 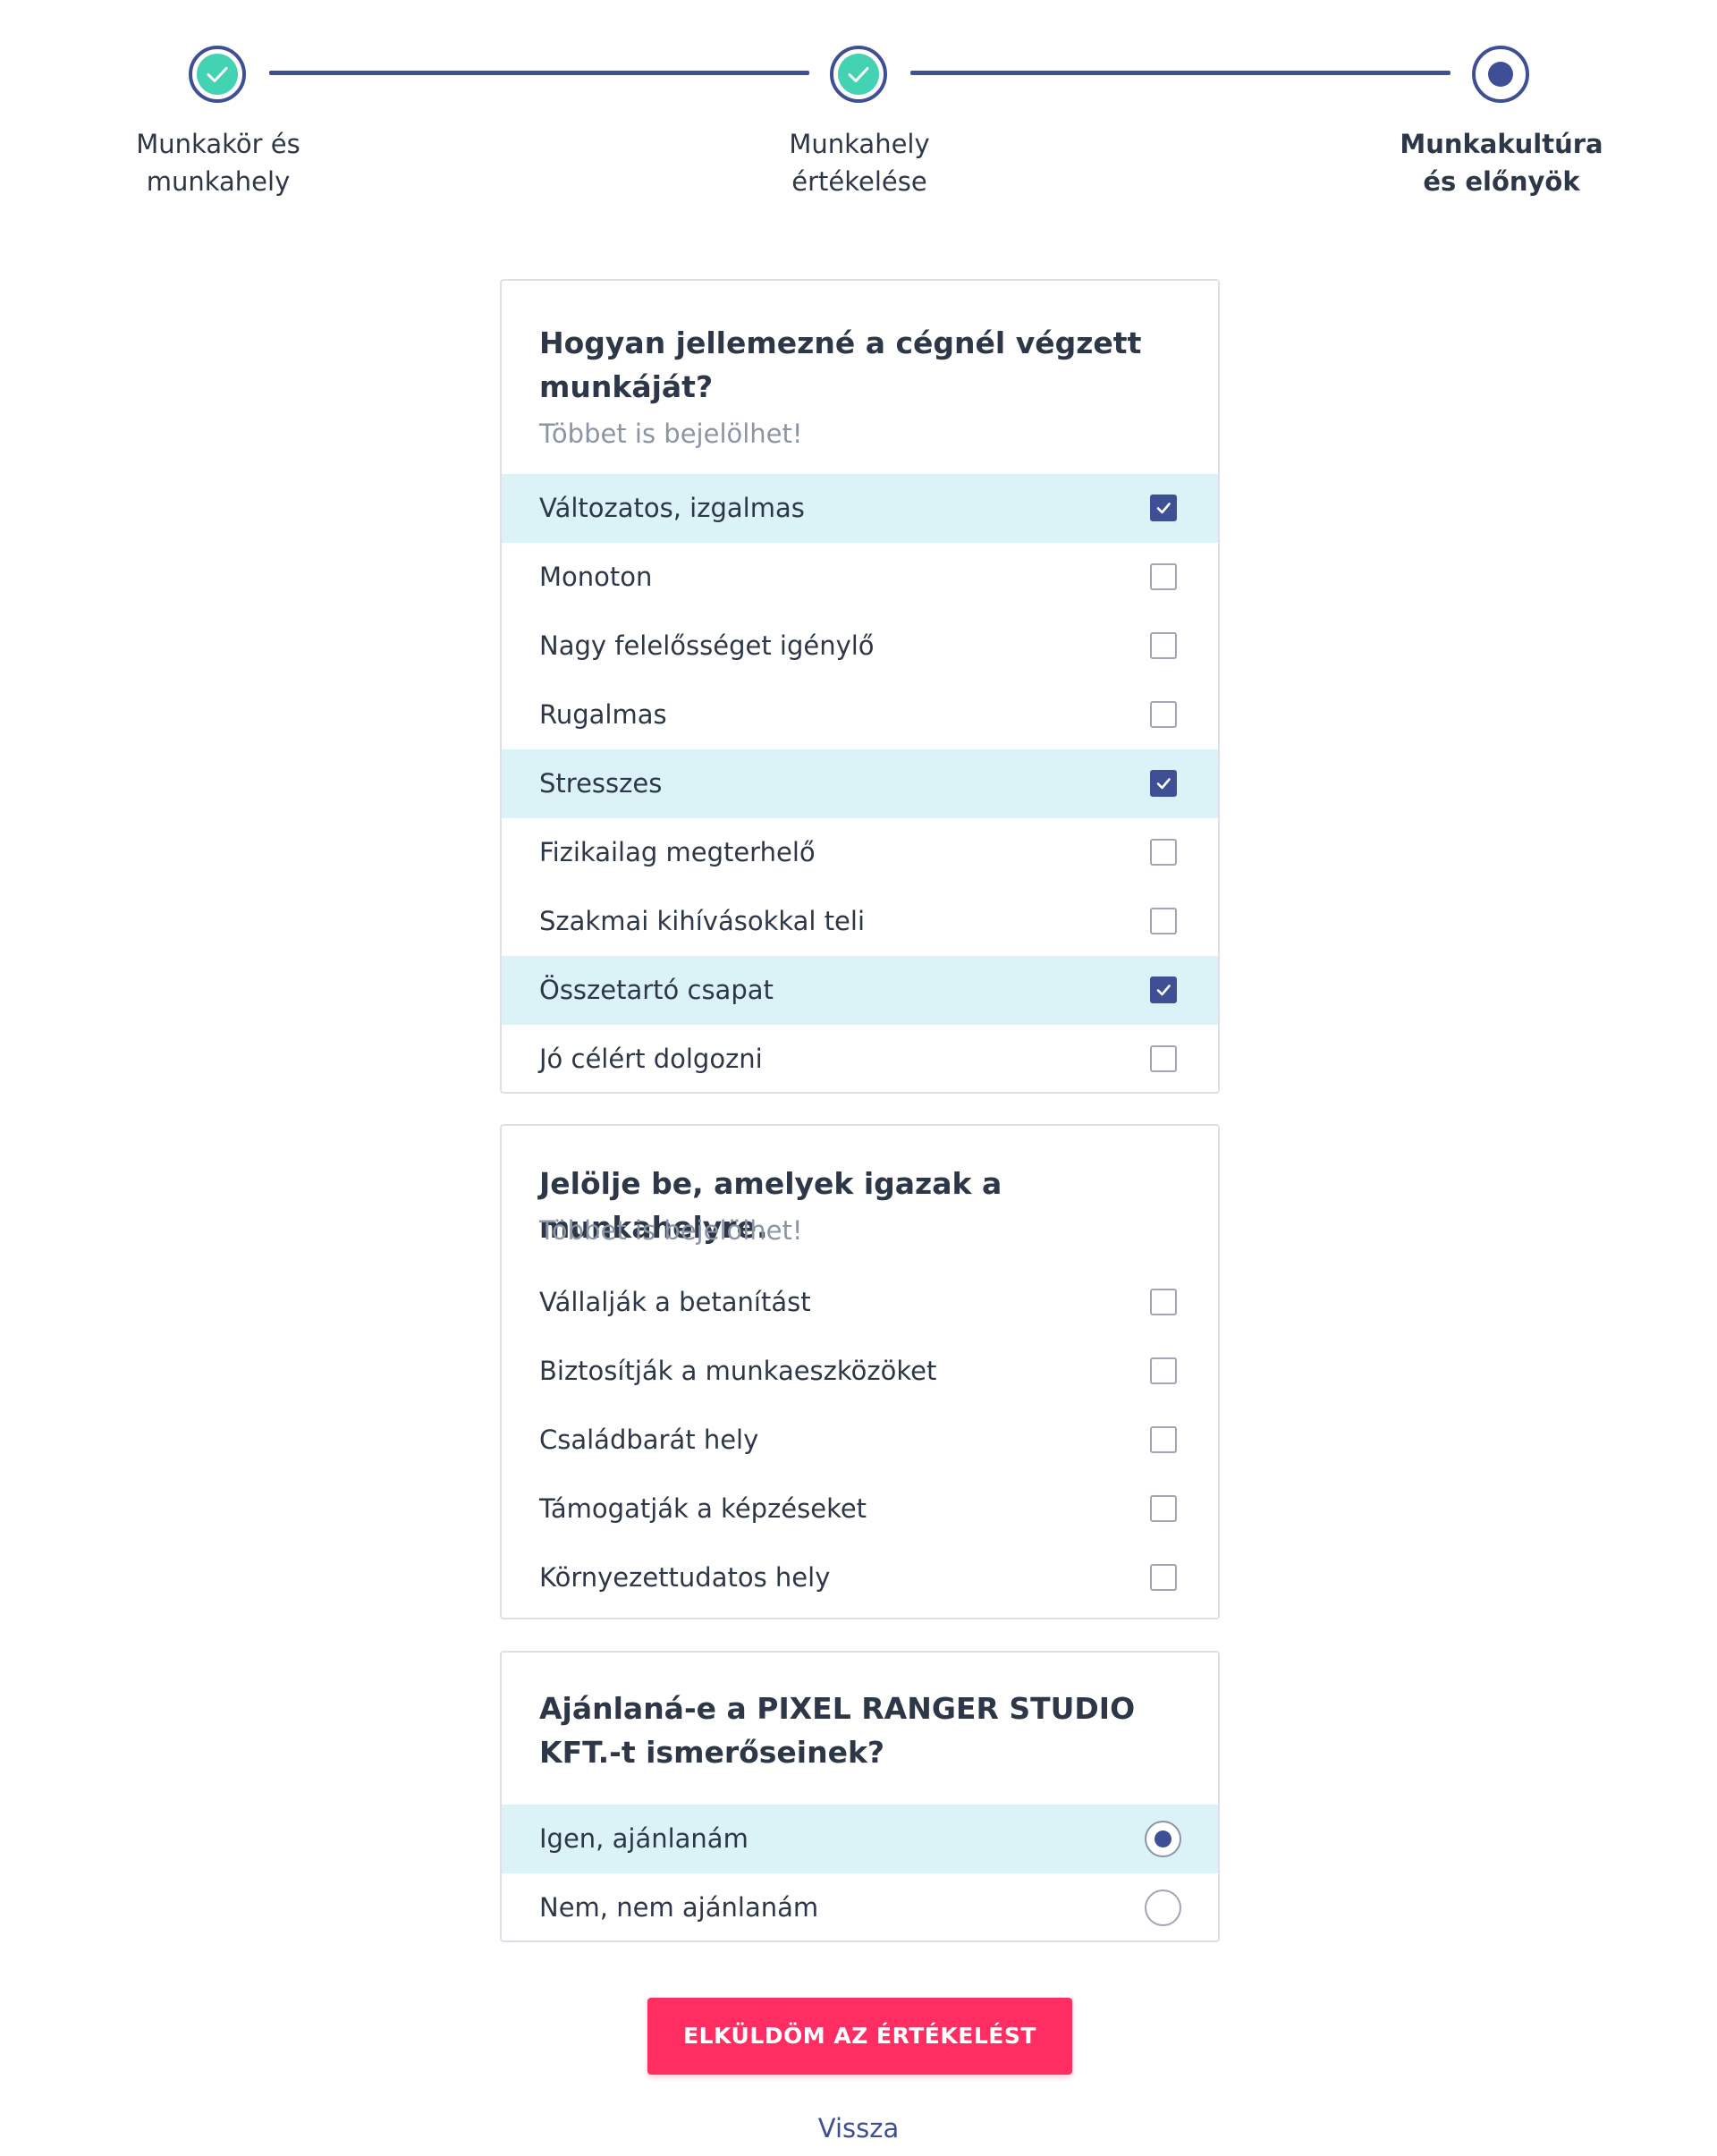 What do you see at coordinates (672, 508) in the screenshot?
I see `option-label: Változatos, izgalmas` at bounding box center [672, 508].